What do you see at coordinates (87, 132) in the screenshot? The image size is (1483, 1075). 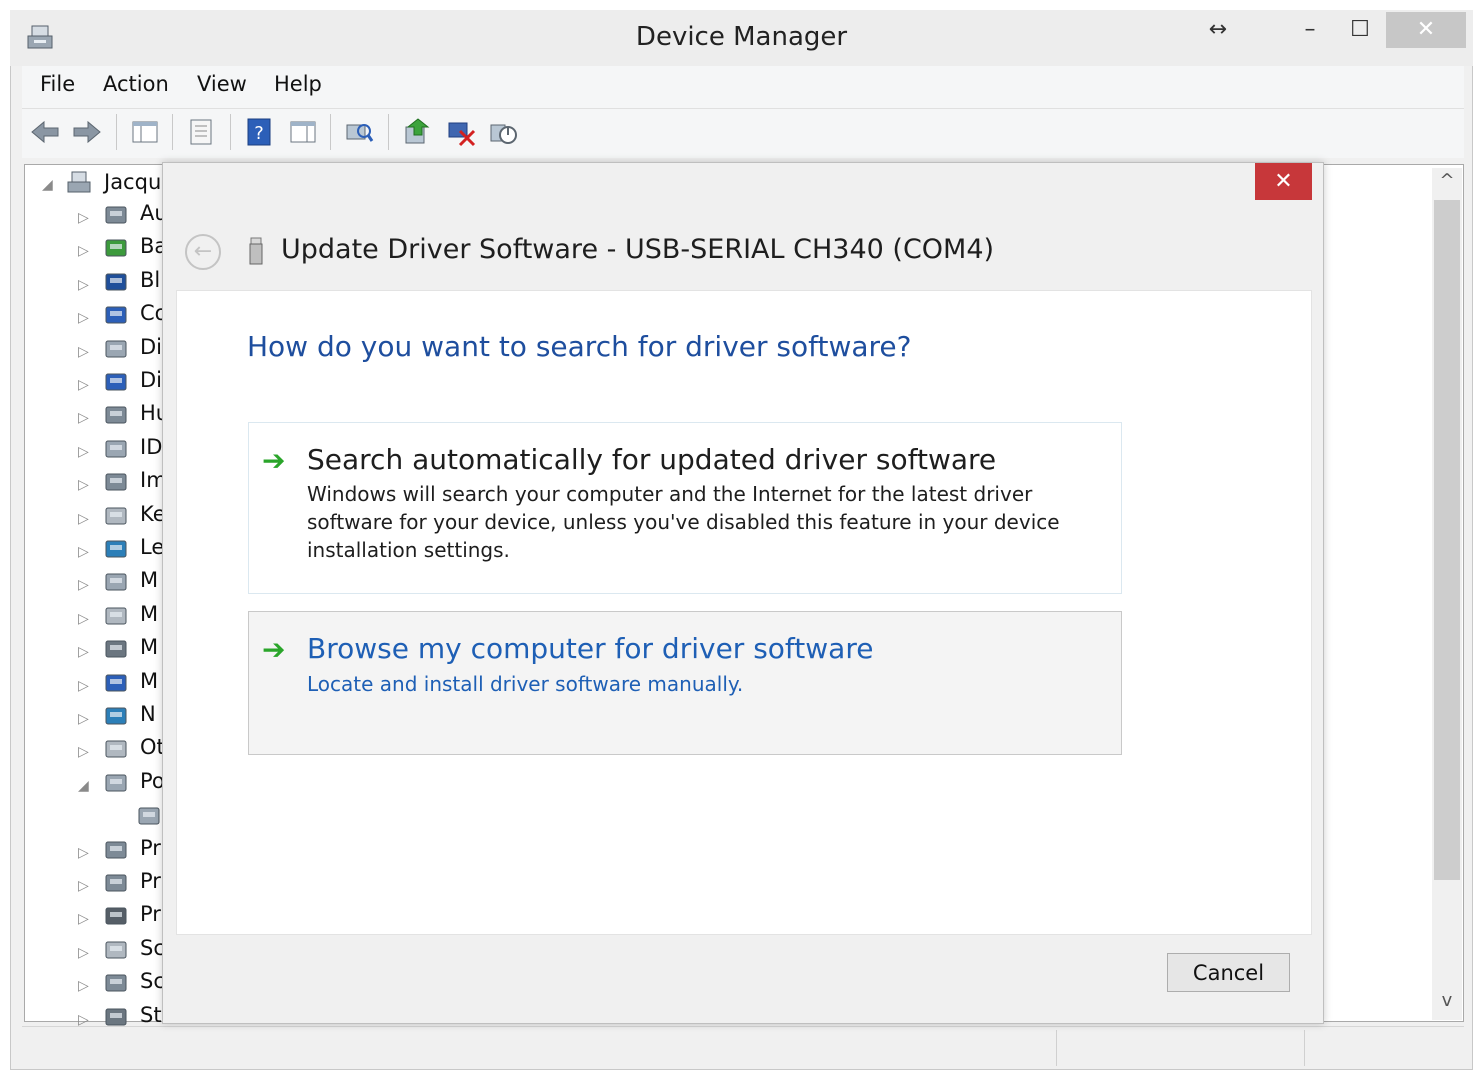 I see `forward-arrow-icon` at bounding box center [87, 132].